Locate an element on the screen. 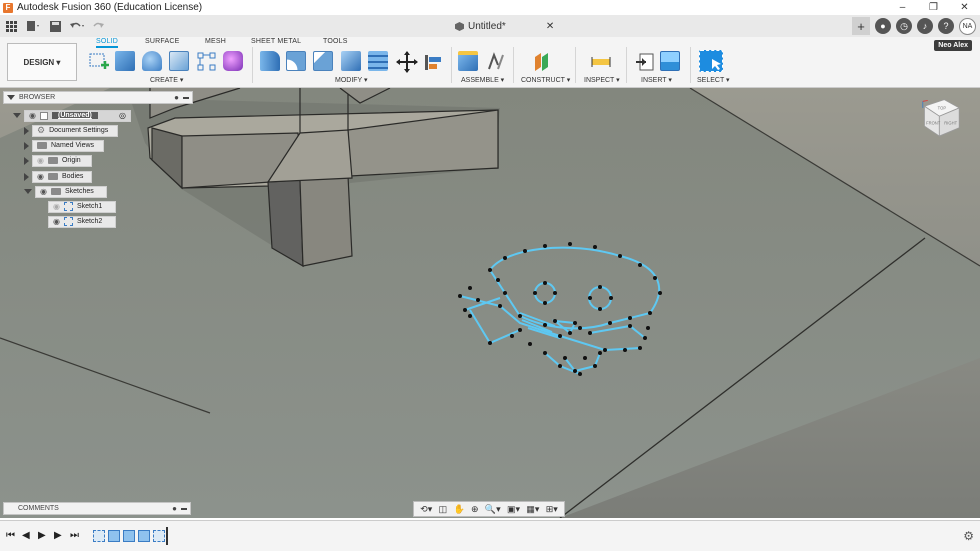 The height and width of the screenshot is (551, 980). revolve-icon is located at coordinates (152, 61).